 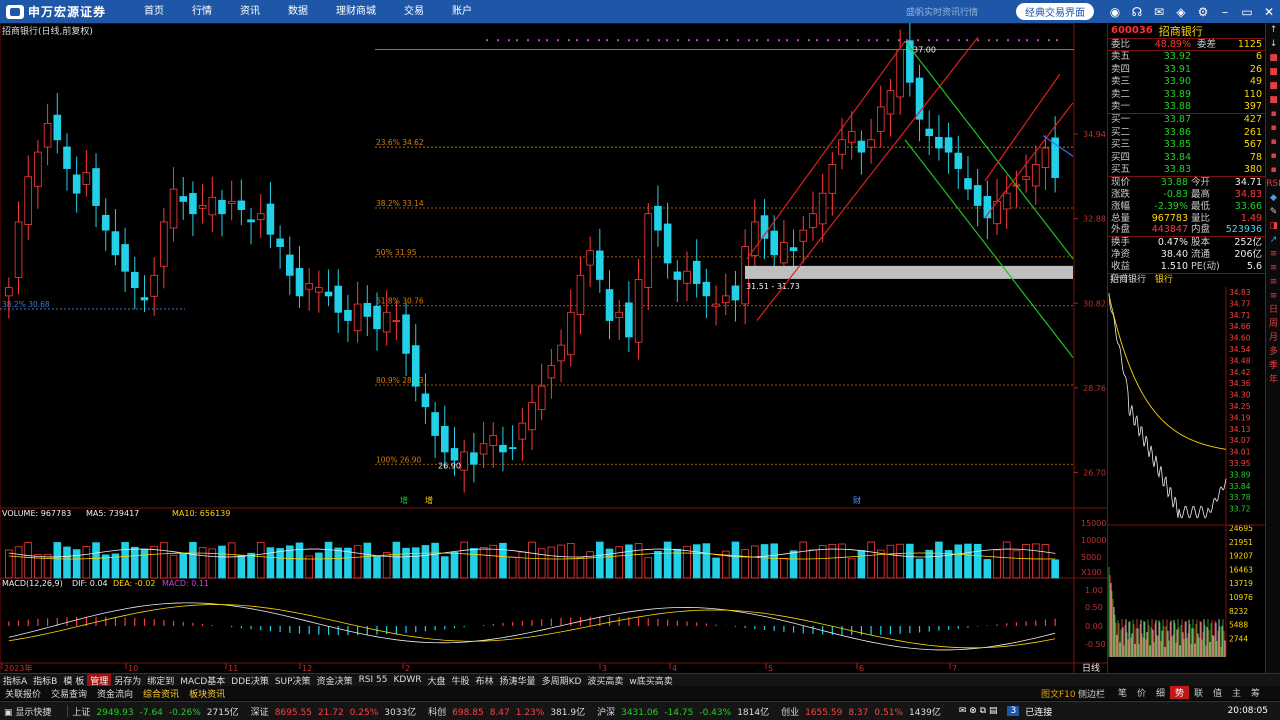 What do you see at coordinates (1122, 692) in the screenshot?
I see `panel-switch-tab: 笔` at bounding box center [1122, 692].